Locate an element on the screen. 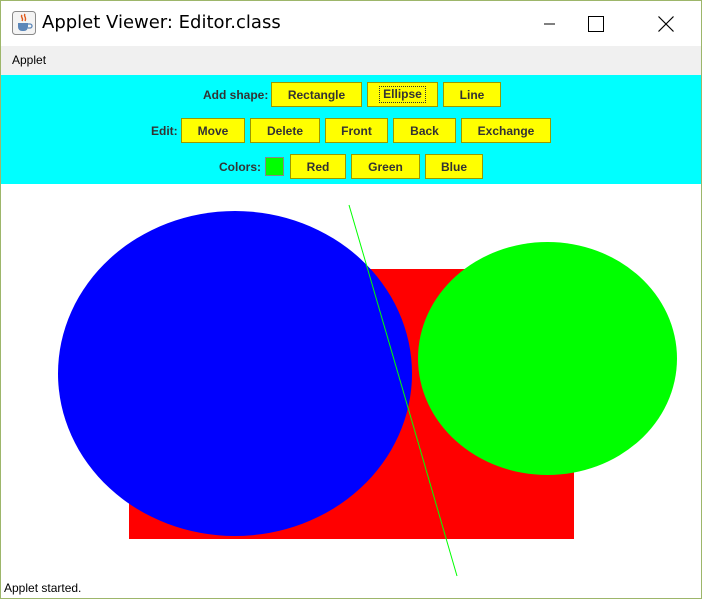  status-text: Applet started. is located at coordinates (43, 588).